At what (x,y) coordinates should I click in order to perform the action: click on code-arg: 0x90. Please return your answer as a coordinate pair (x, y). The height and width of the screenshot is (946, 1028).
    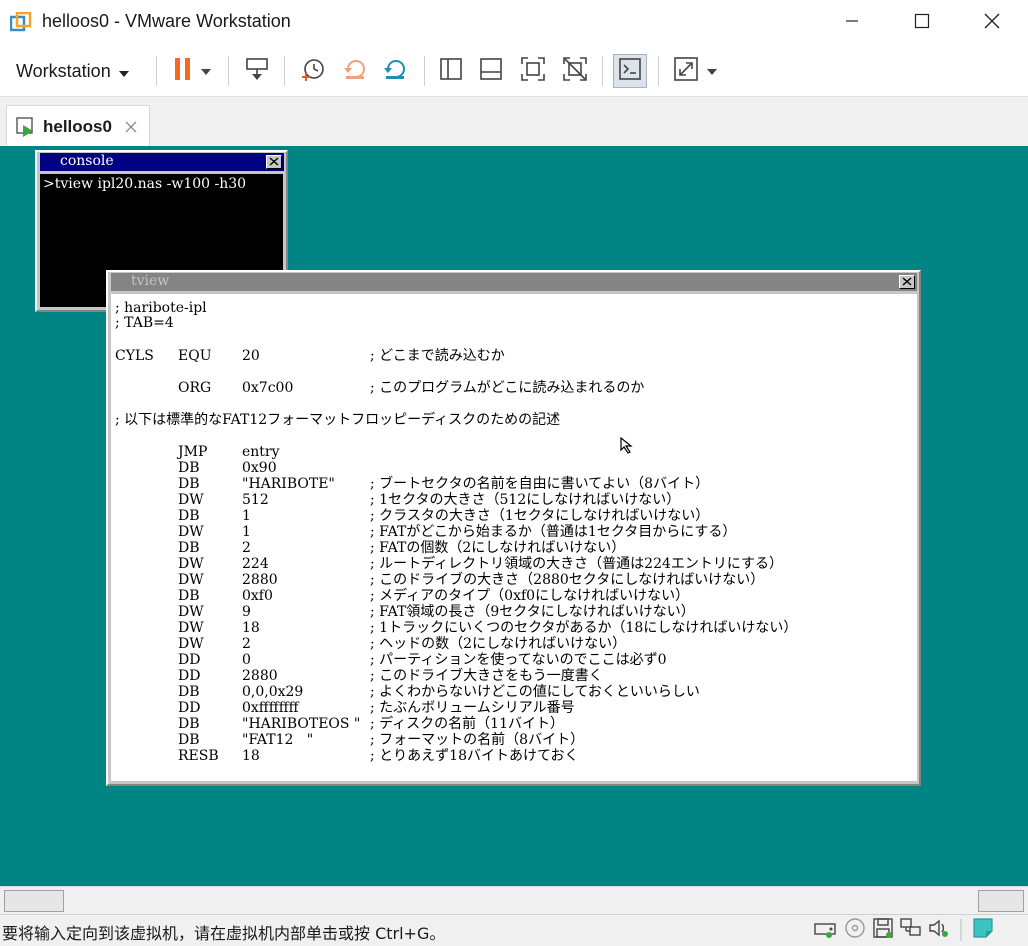
    Looking at the image, I should click on (259, 468).